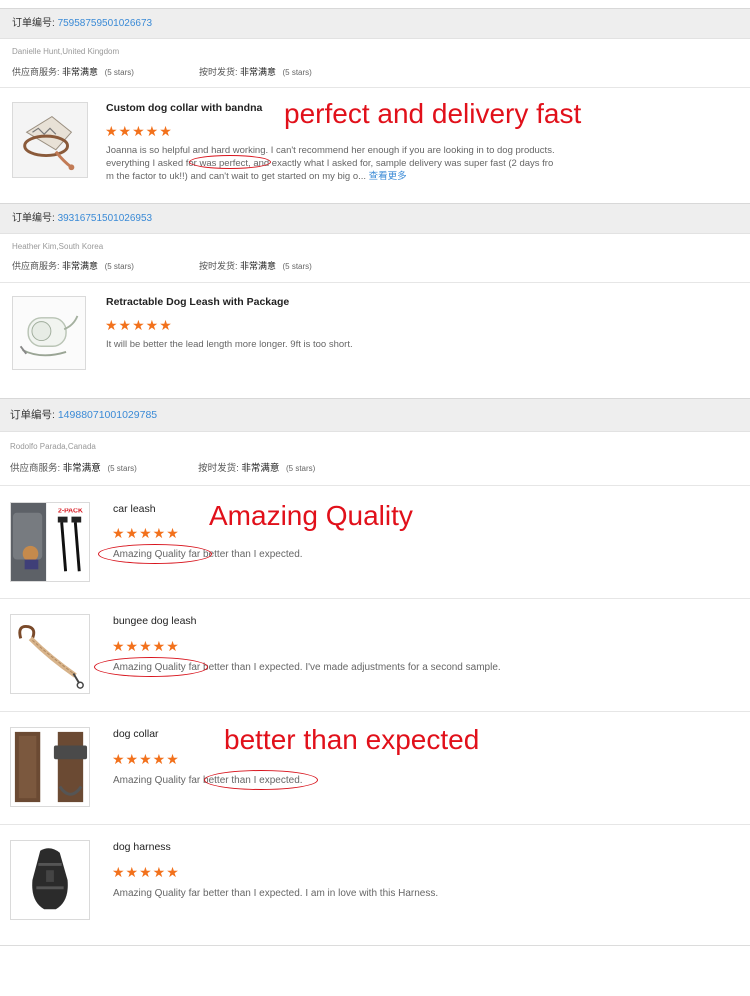 The width and height of the screenshot is (750, 996). I want to click on car-leash-icon: 2-PACK, so click(50, 542).